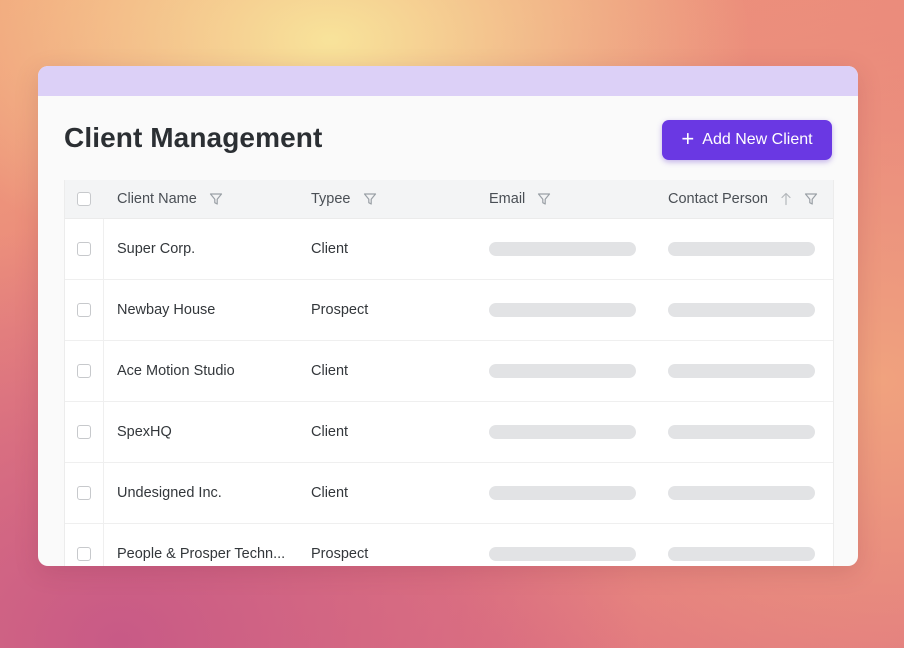 The height and width of the screenshot is (648, 904). I want to click on table-row: Ace Motion Studio Client, so click(449, 371).